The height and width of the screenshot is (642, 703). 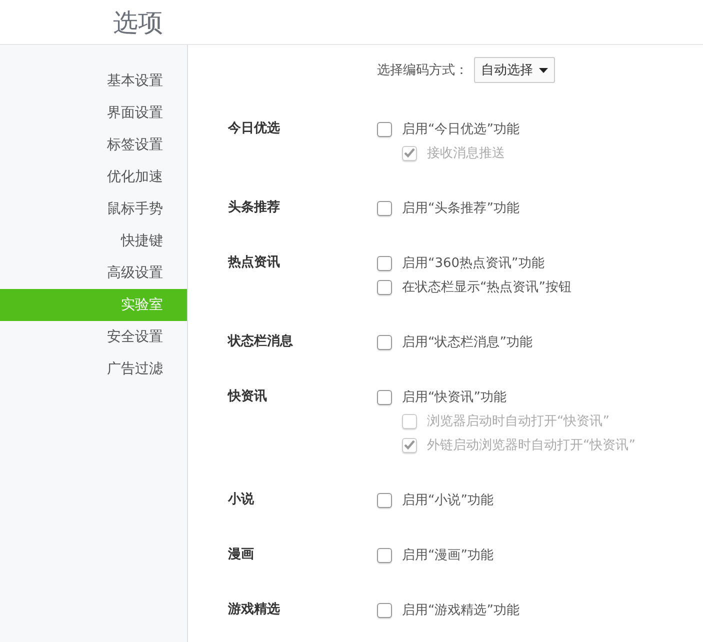 What do you see at coordinates (448, 555) in the screenshot?
I see `option-label: 启用“漫画”功能` at bounding box center [448, 555].